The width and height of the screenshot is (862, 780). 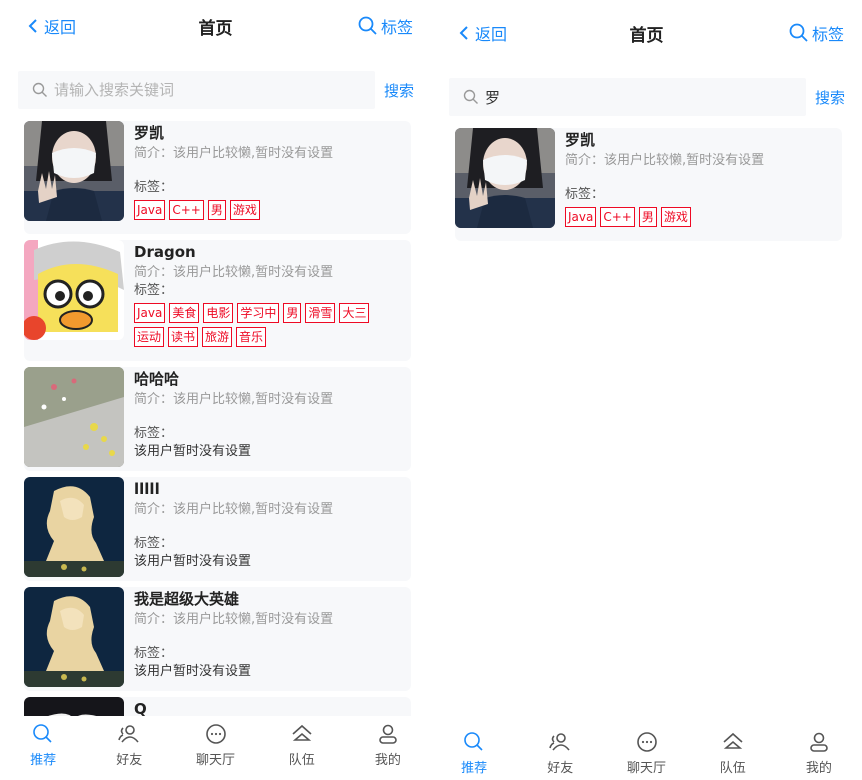 What do you see at coordinates (258, 313) in the screenshot?
I see `tag-badge: 学习中` at bounding box center [258, 313].